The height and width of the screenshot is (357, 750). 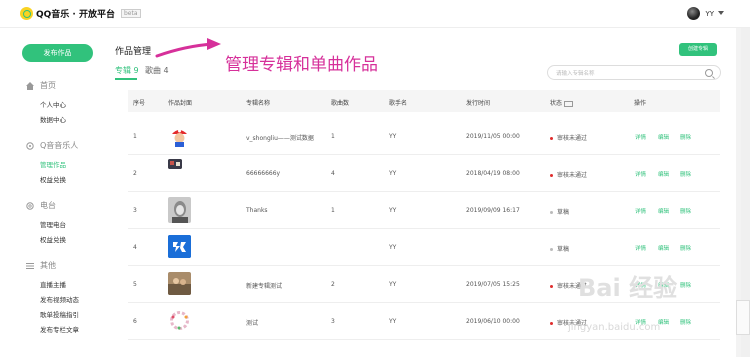 What do you see at coordinates (30, 266) in the screenshot?
I see `menu-icon` at bounding box center [30, 266].